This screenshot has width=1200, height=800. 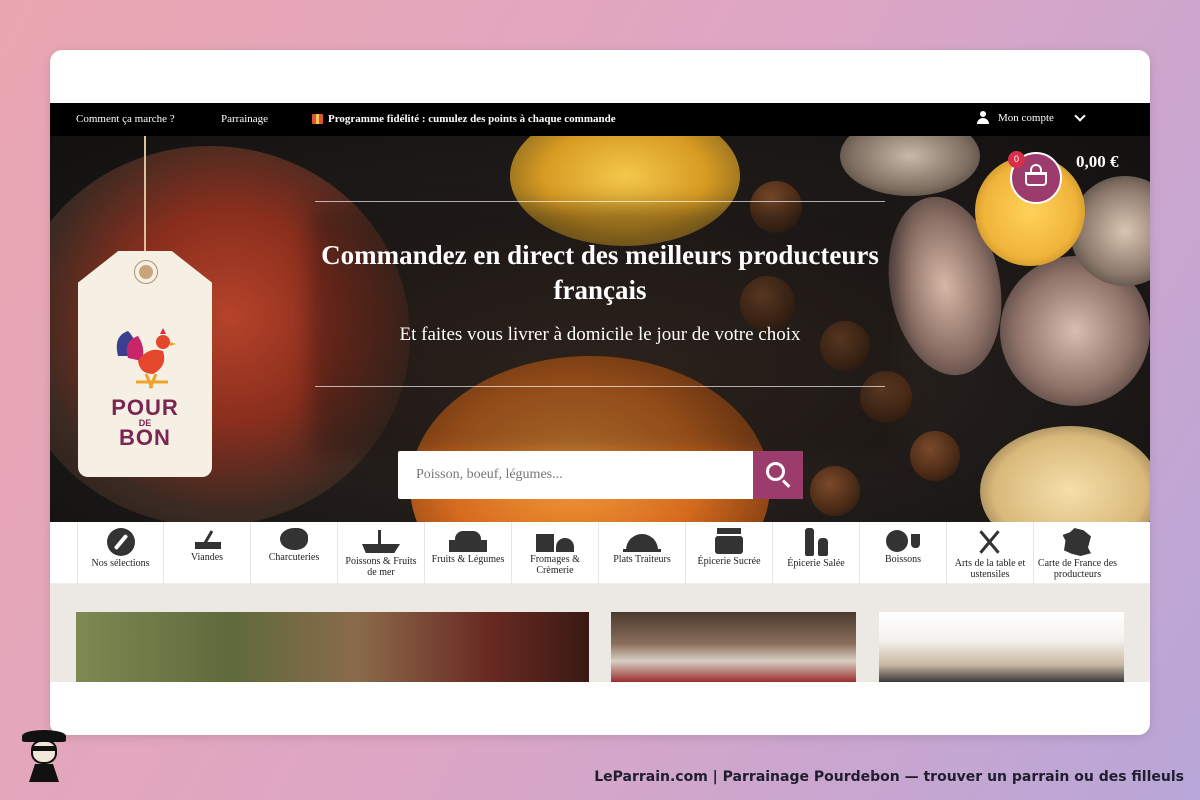 What do you see at coordinates (332, 647) in the screenshot?
I see `featured-card-meat` at bounding box center [332, 647].